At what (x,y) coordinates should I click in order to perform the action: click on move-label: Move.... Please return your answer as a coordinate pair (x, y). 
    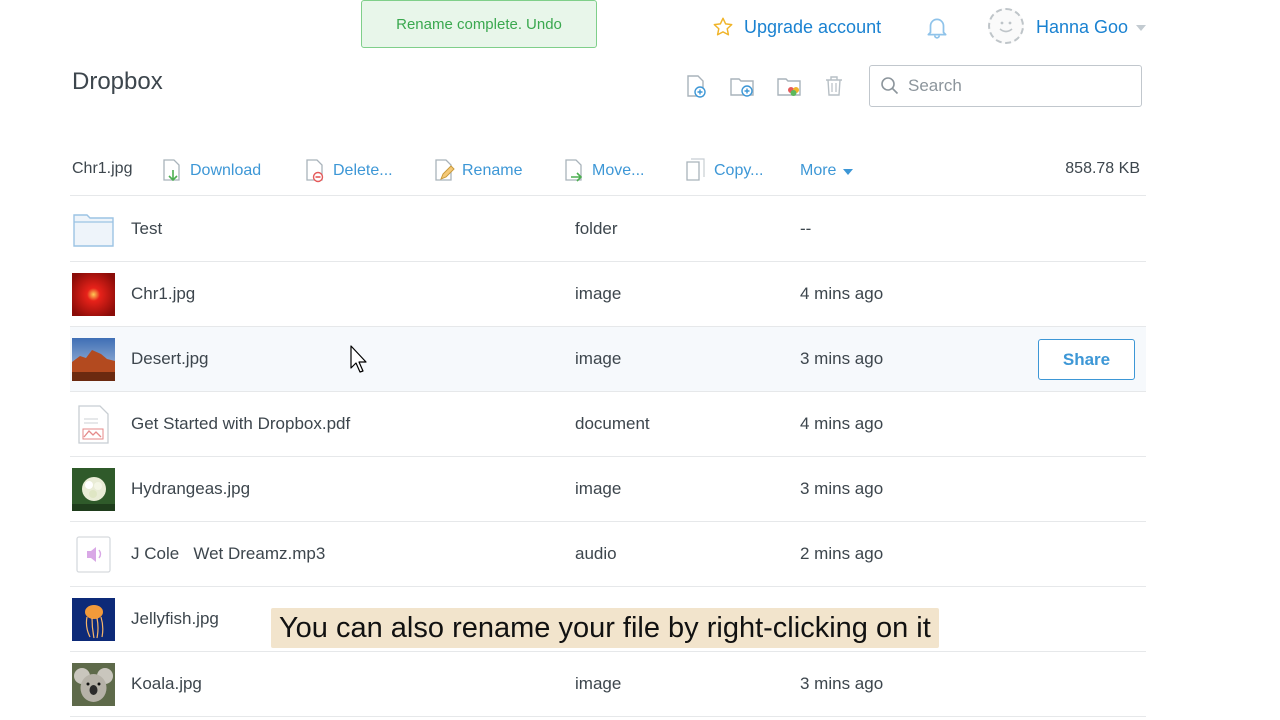
    Looking at the image, I should click on (618, 170).